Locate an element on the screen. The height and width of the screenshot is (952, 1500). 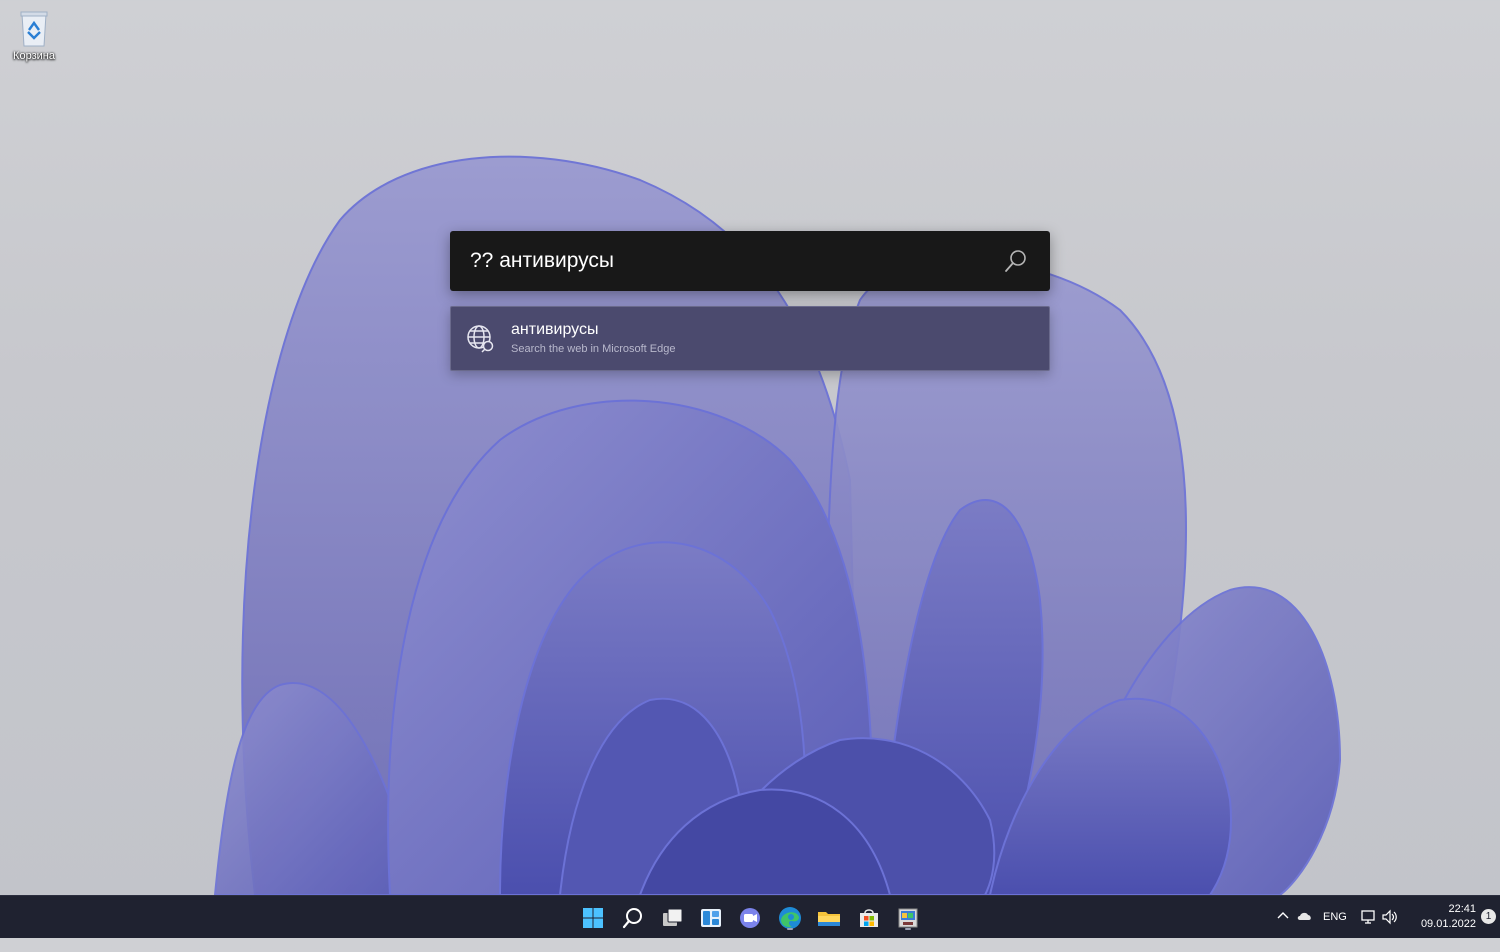
search-bar is located at coordinates (750, 261).